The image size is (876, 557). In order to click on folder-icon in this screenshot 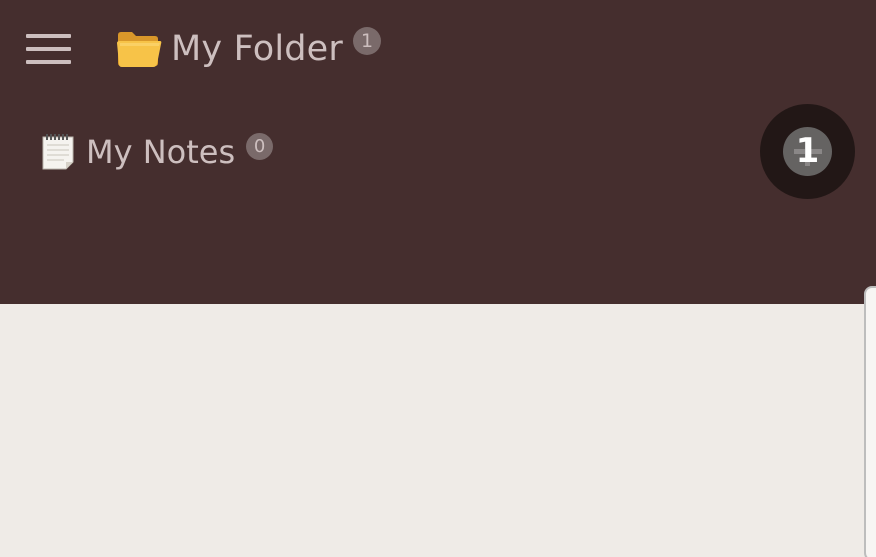, I will do `click(139, 49)`.